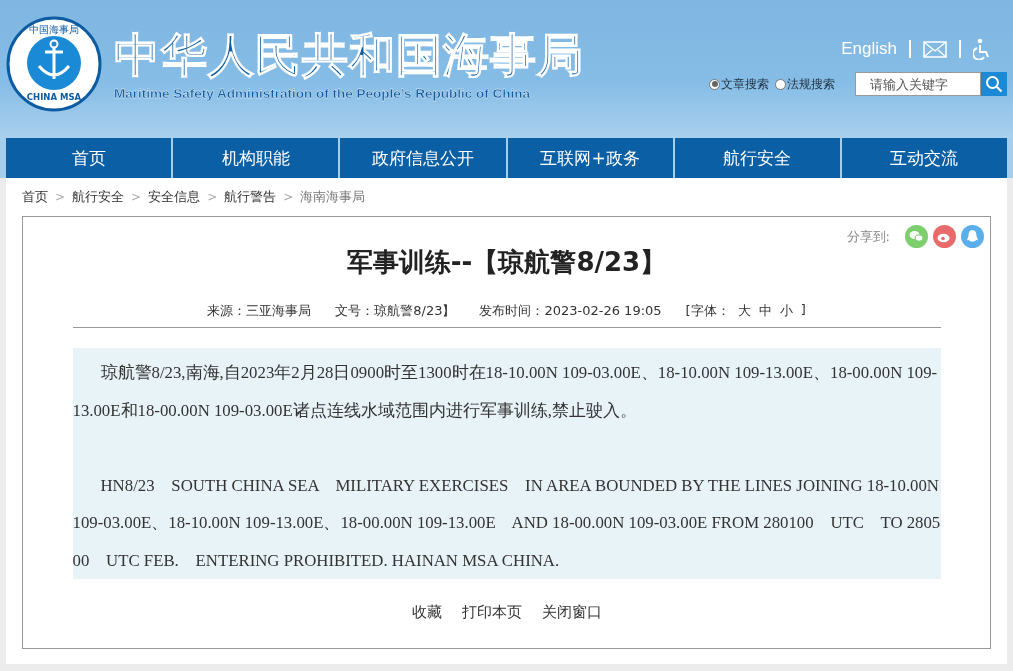 The height and width of the screenshot is (671, 1013). Describe the element at coordinates (994, 84) in the screenshot. I see `search-button` at that location.